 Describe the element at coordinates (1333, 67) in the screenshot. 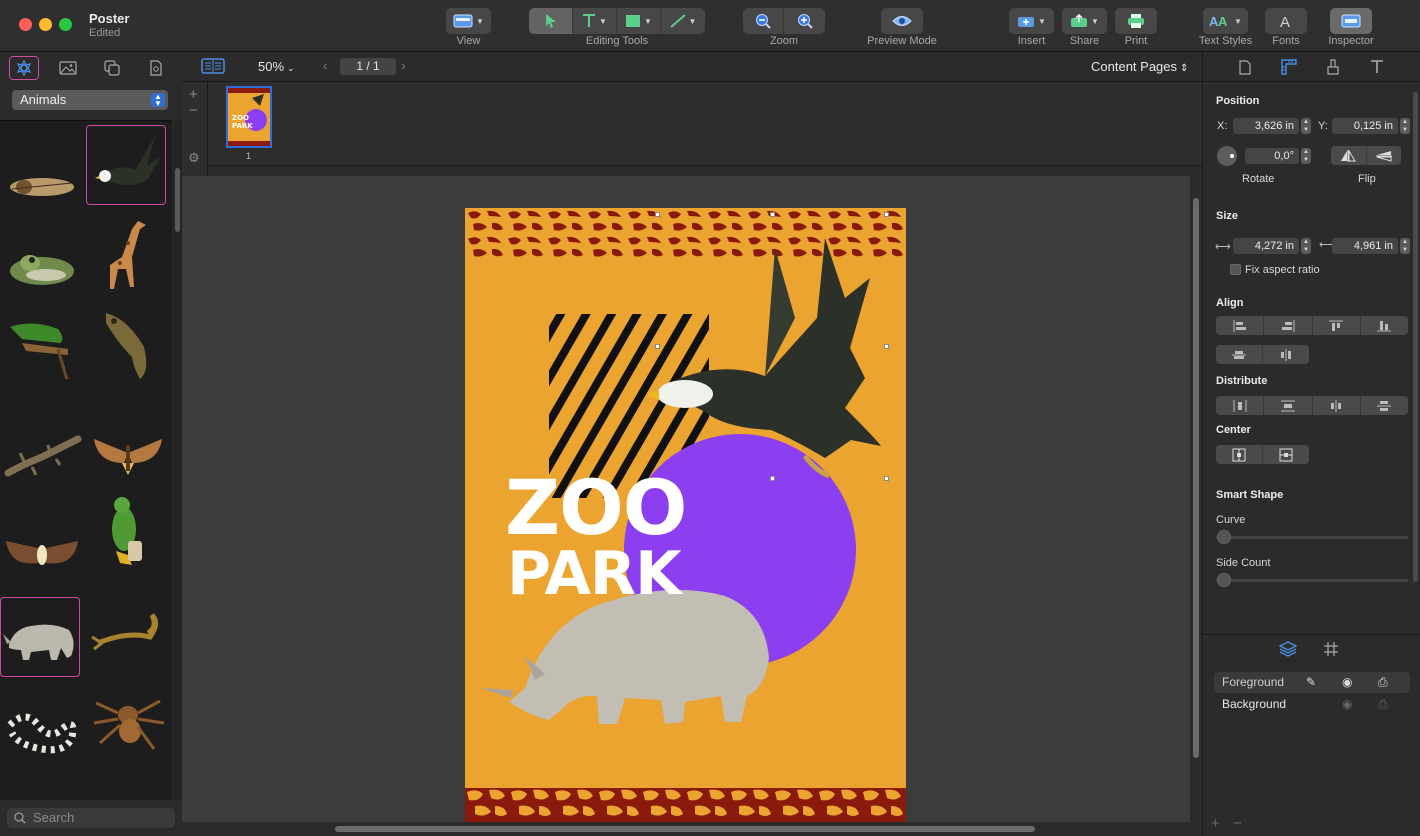

I see `tab-style` at that location.